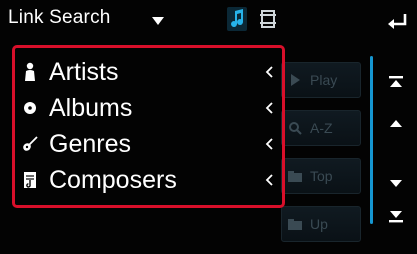  I want to click on list-item-composers: Composers, so click(148, 180).